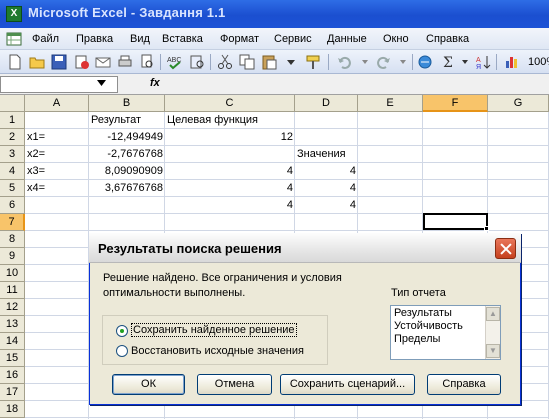  I want to click on help-button: Справка, so click(464, 384).